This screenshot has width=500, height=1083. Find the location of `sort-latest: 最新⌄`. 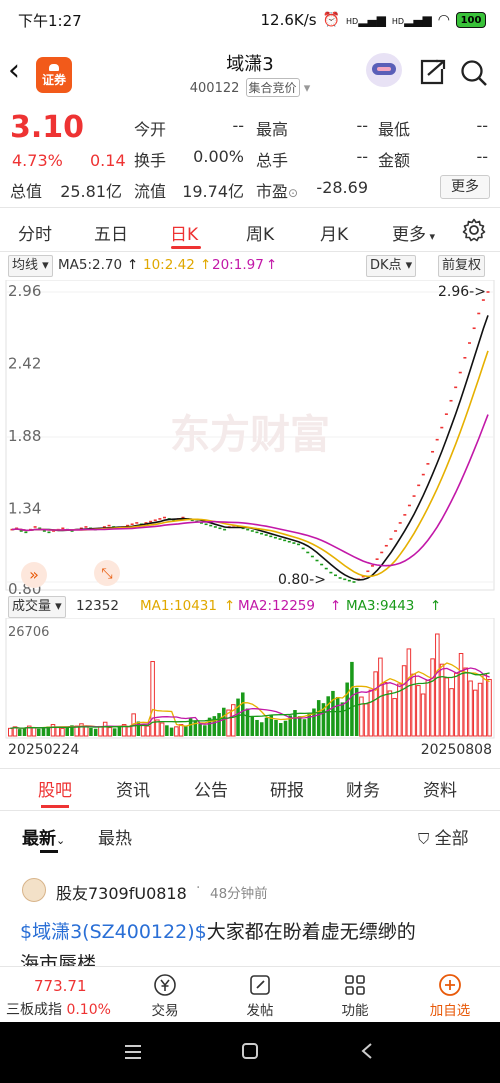

sort-latest: 最新⌄ is located at coordinates (43, 836).